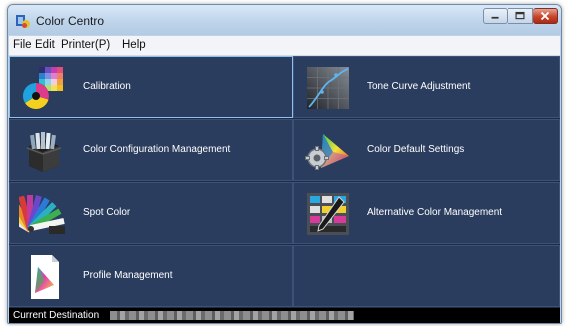 Image resolution: width=567 pixels, height=326 pixels. I want to click on tile-alternative-color-management: Alternative Color Management, so click(426, 213).